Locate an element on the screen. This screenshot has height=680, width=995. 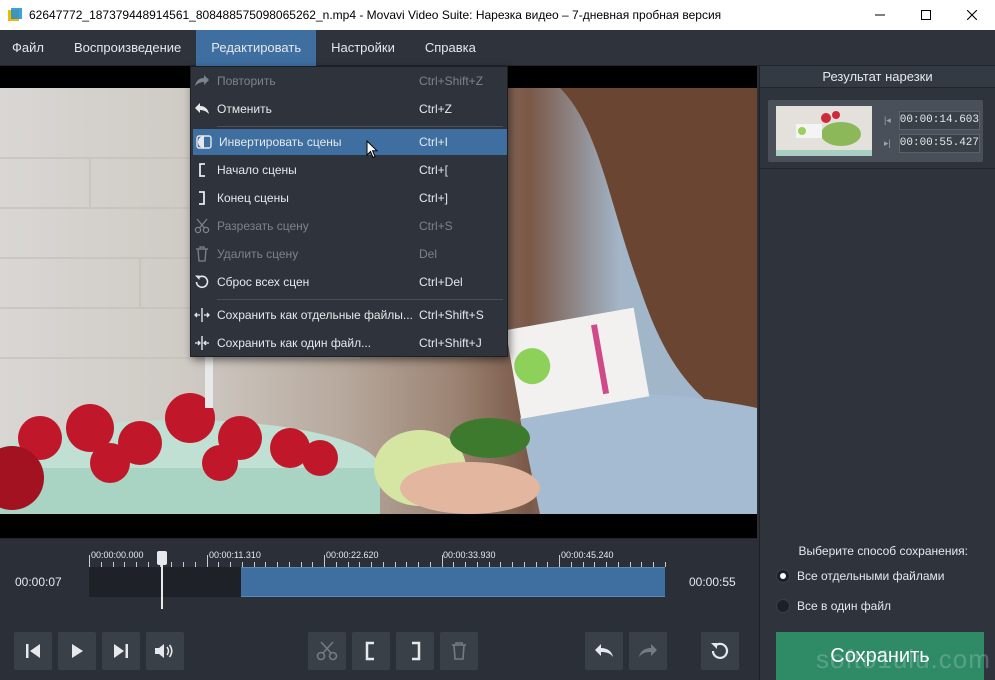
delete-scene-button is located at coordinates (459, 651).